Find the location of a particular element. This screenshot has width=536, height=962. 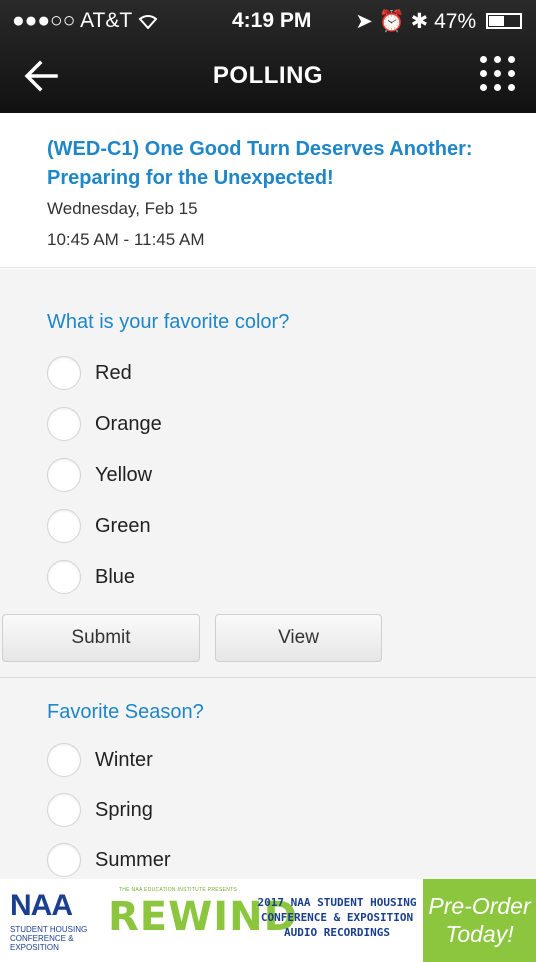

poll-question: Favorite Season? is located at coordinates (125, 712).